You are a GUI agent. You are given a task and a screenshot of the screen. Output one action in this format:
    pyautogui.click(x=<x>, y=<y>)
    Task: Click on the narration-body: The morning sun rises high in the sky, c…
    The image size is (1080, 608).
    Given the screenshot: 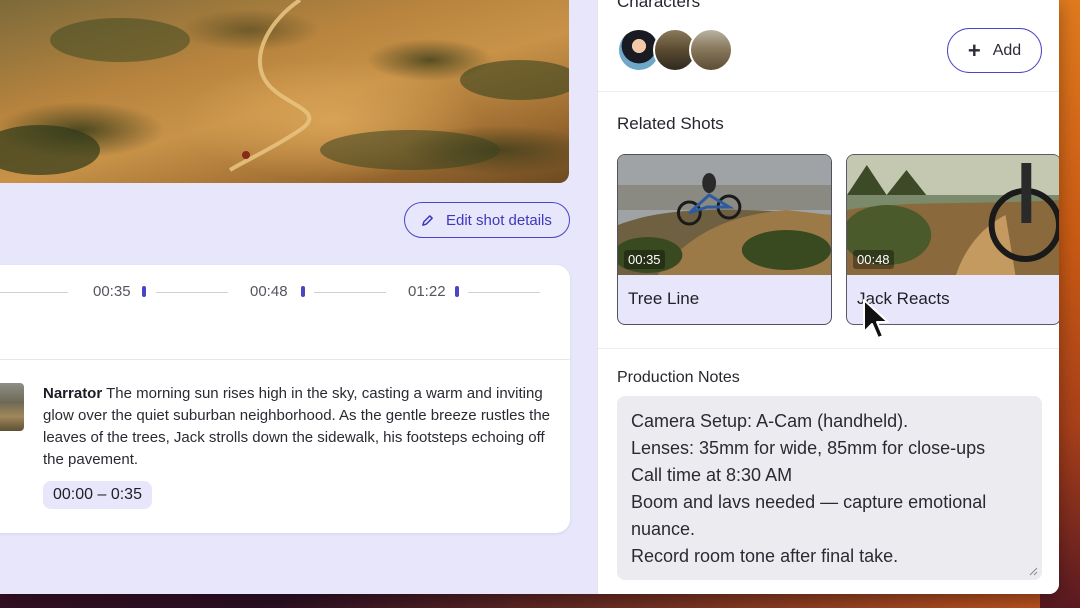 What is the action you would take?
    pyautogui.click(x=297, y=426)
    